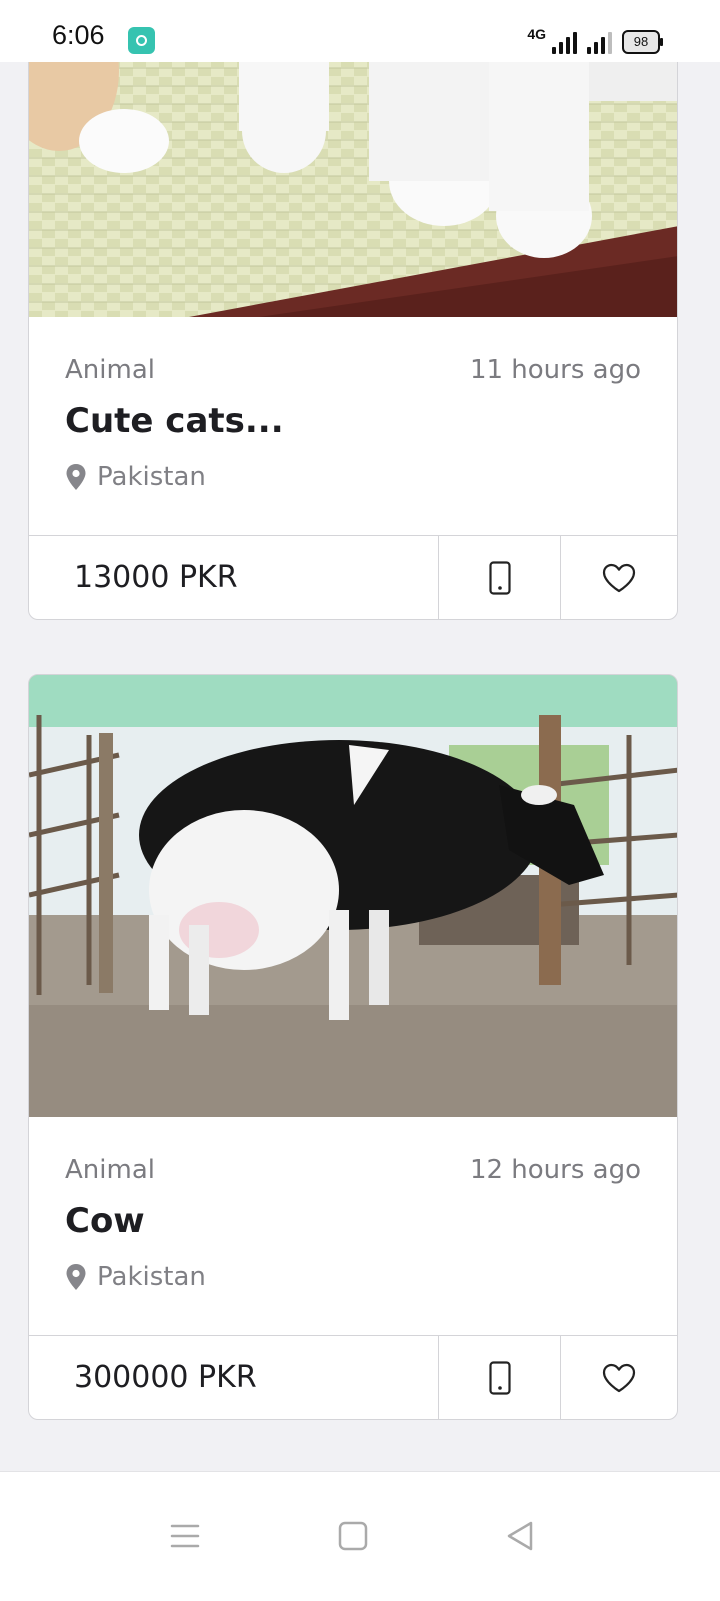  What do you see at coordinates (234, 577) in the screenshot?
I see `listing-price: 13000 PKR` at bounding box center [234, 577].